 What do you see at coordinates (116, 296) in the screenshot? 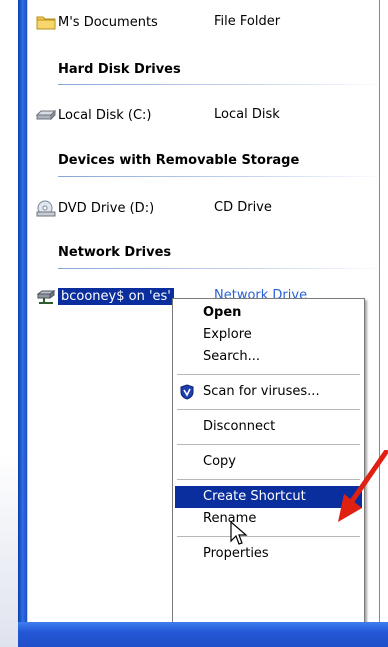
I see `item-name: bcooney$ on 'es'` at bounding box center [116, 296].